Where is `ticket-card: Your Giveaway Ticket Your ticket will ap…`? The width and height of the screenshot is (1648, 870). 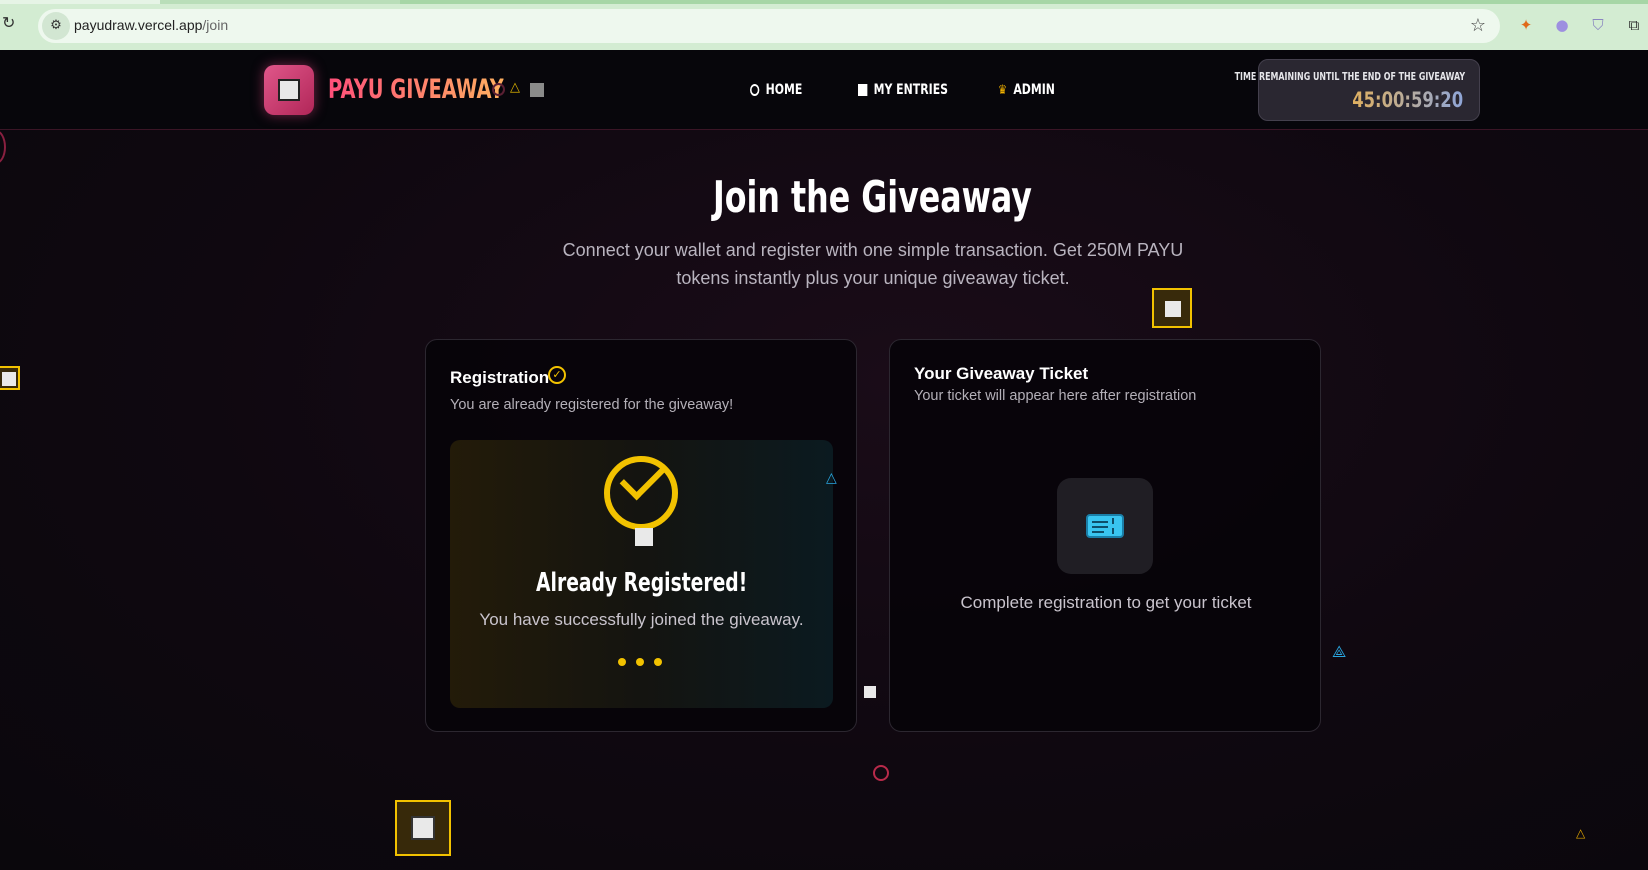 ticket-card: Your Giveaway Ticket Your ticket will ap… is located at coordinates (1105, 535).